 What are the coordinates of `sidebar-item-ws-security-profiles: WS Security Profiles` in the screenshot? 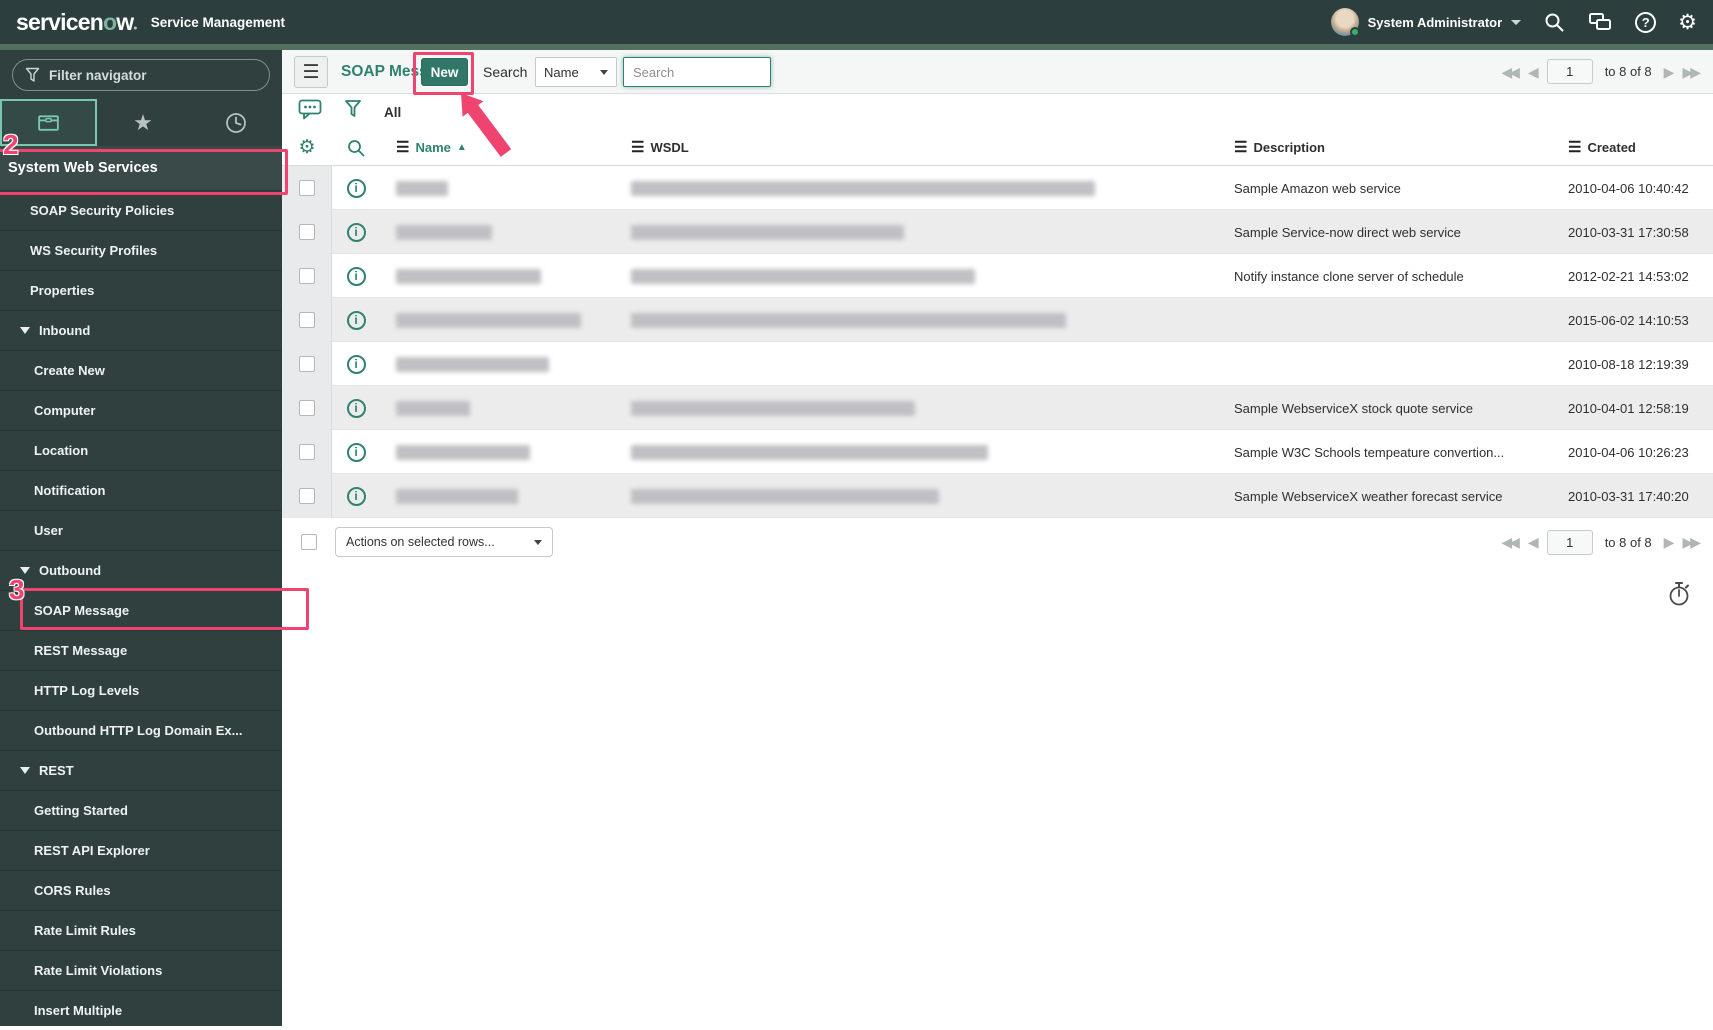 It's located at (141, 250).